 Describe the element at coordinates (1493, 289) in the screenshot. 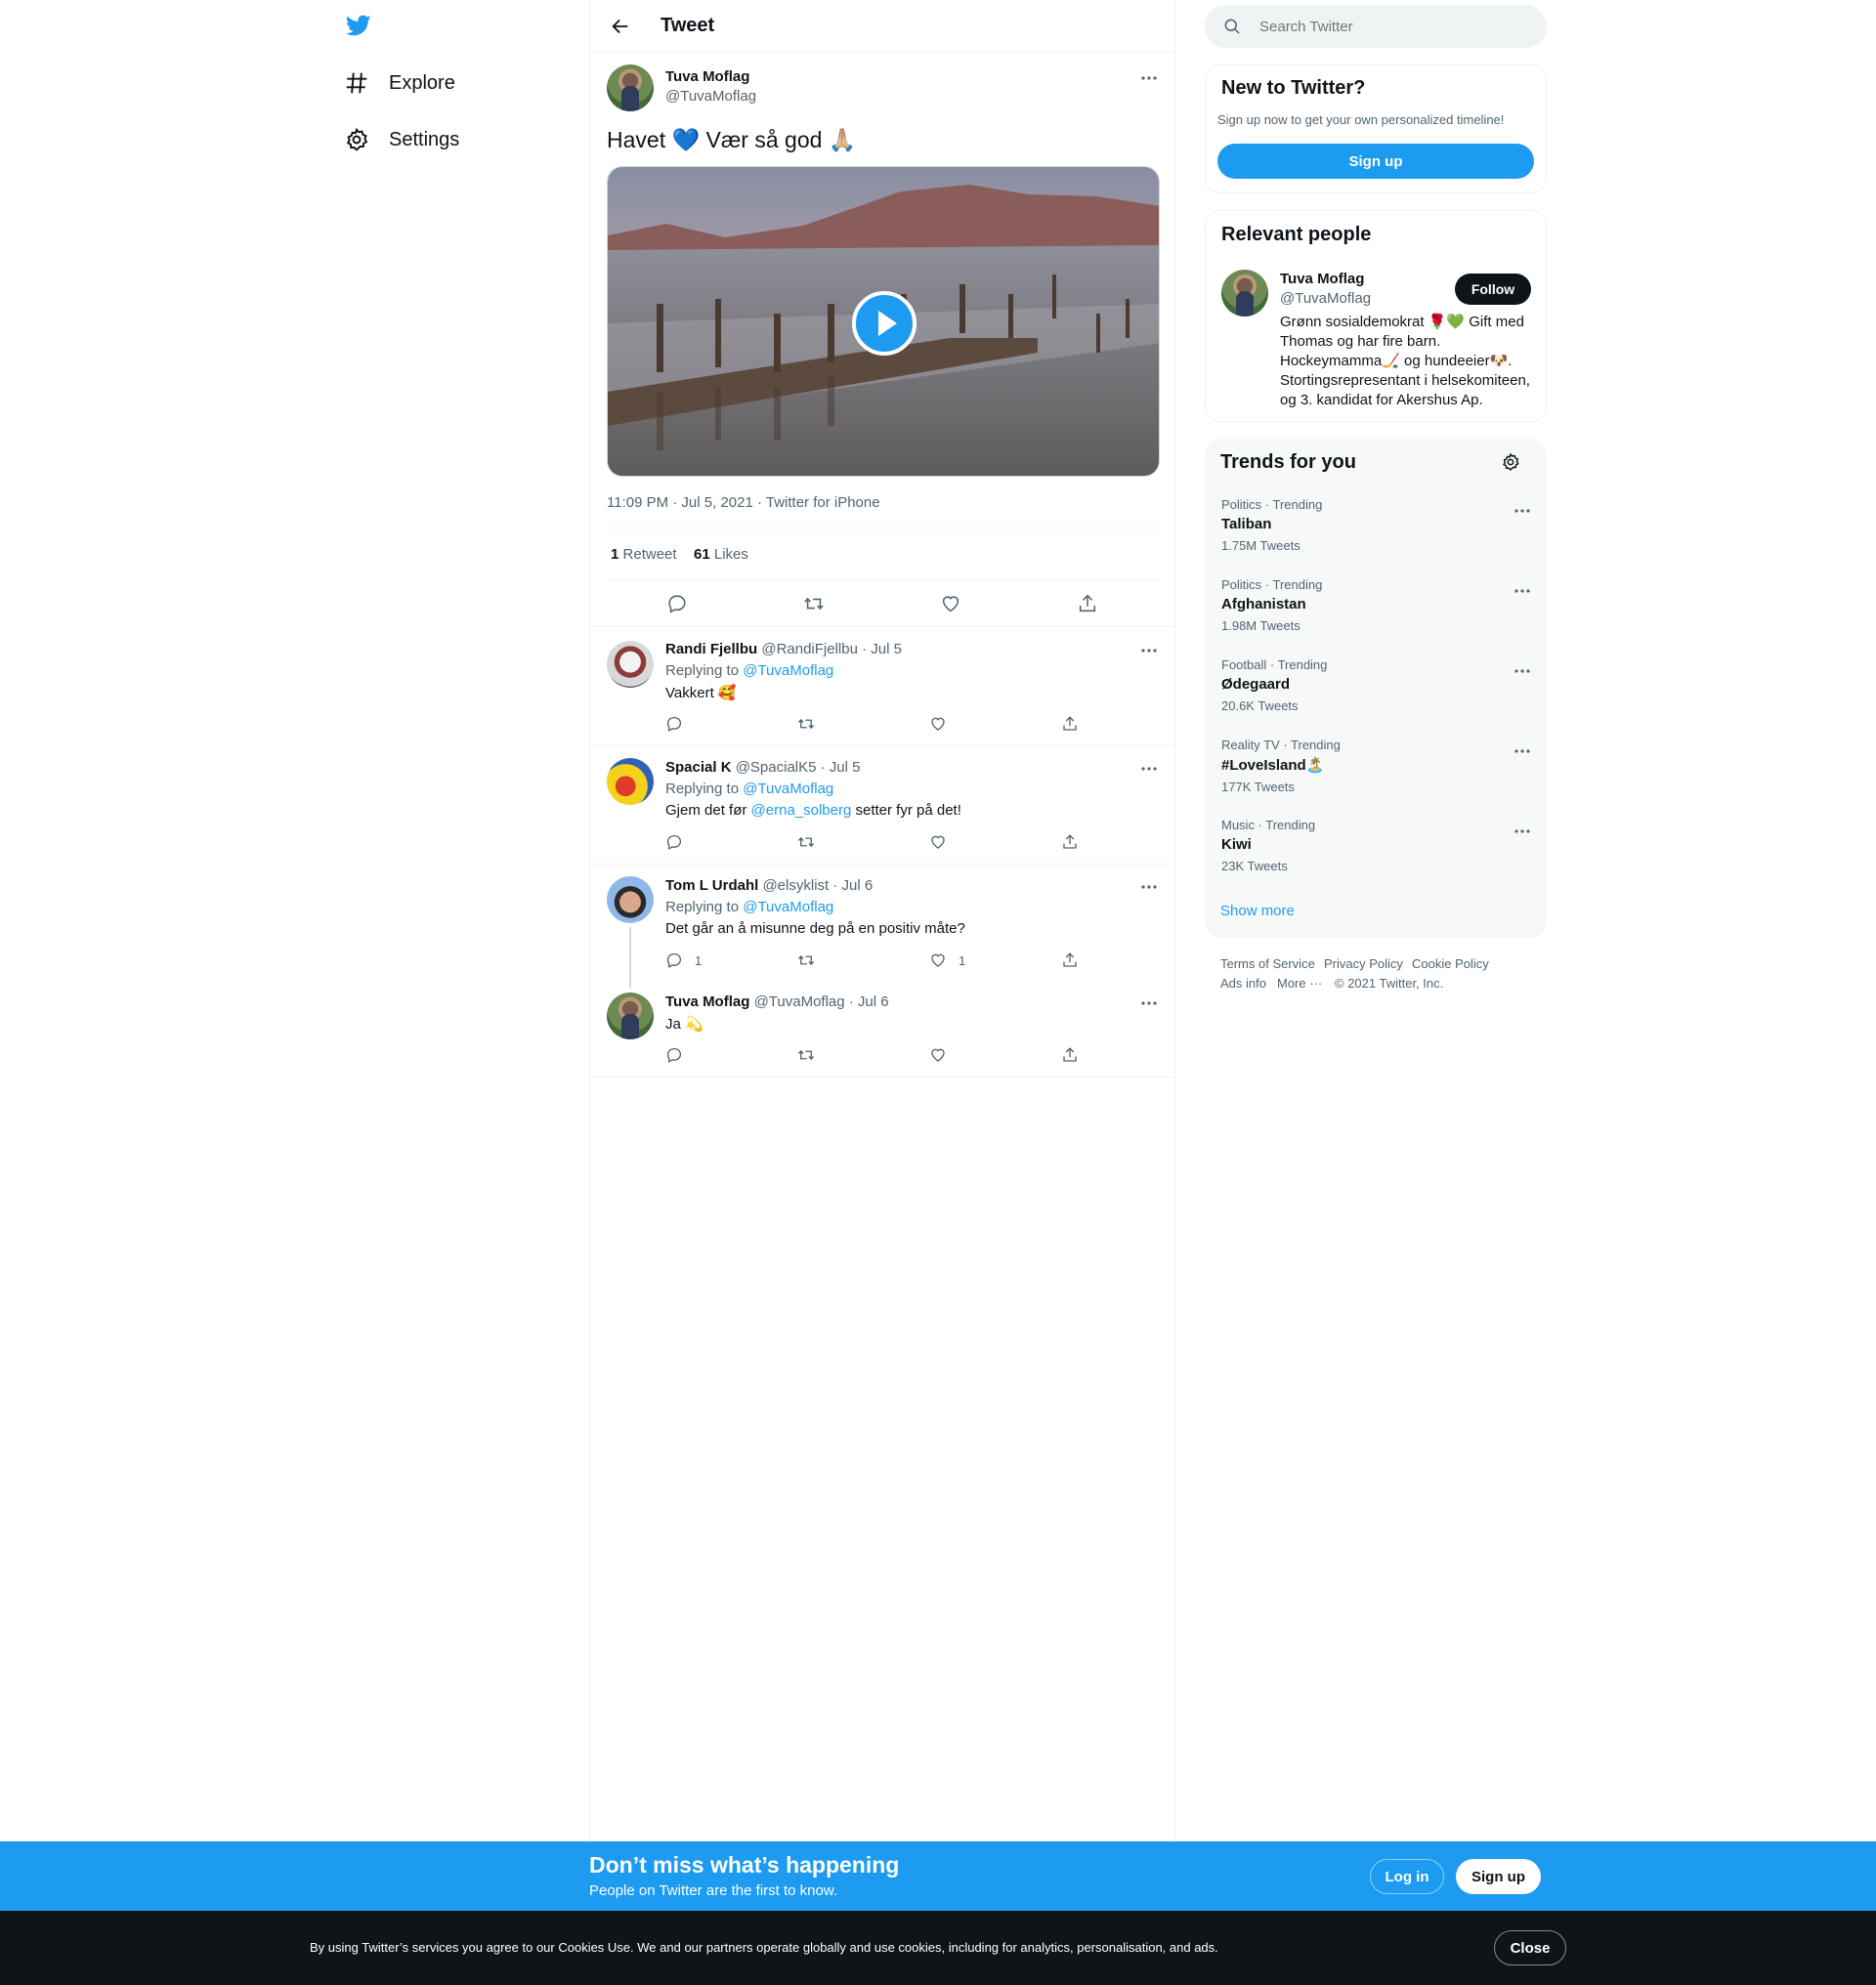

I see `follow-button: Follow` at that location.